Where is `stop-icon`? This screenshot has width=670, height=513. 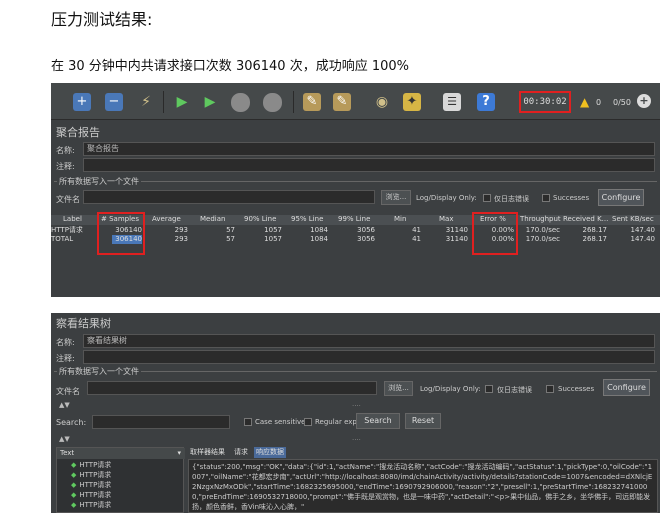 stop-icon is located at coordinates (240, 102).